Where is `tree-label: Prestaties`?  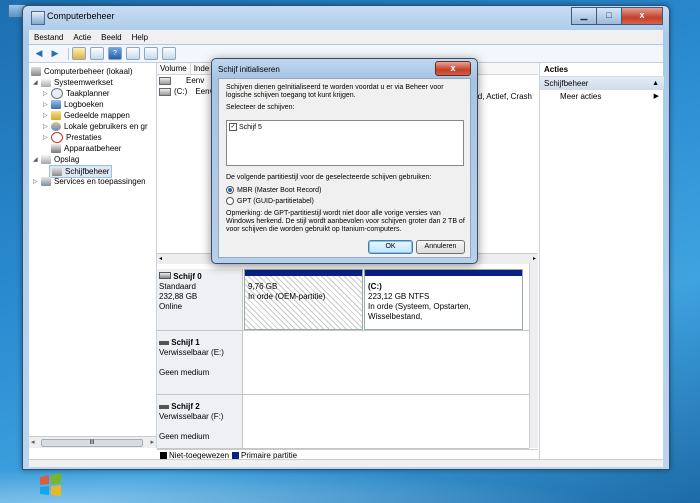 tree-label: Prestaties is located at coordinates (84, 137).